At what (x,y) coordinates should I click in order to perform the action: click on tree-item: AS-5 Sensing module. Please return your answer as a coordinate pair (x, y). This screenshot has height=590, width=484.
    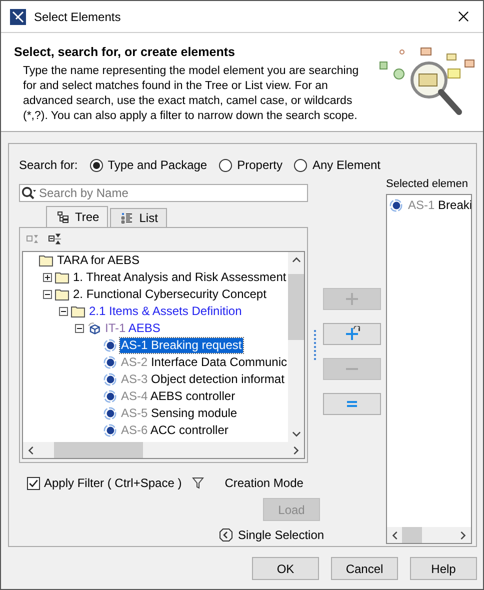
    Looking at the image, I should click on (179, 413).